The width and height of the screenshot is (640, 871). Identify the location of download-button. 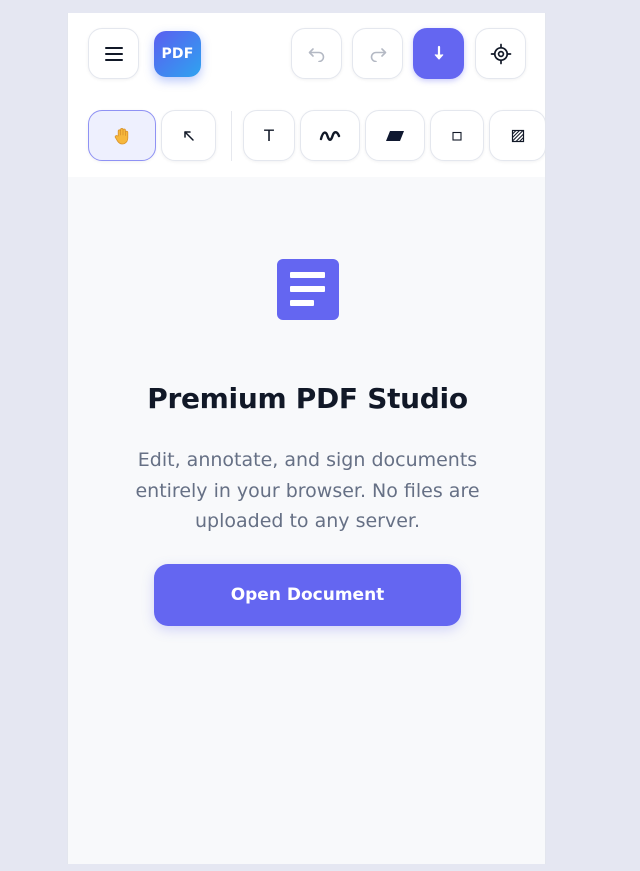
(438, 53).